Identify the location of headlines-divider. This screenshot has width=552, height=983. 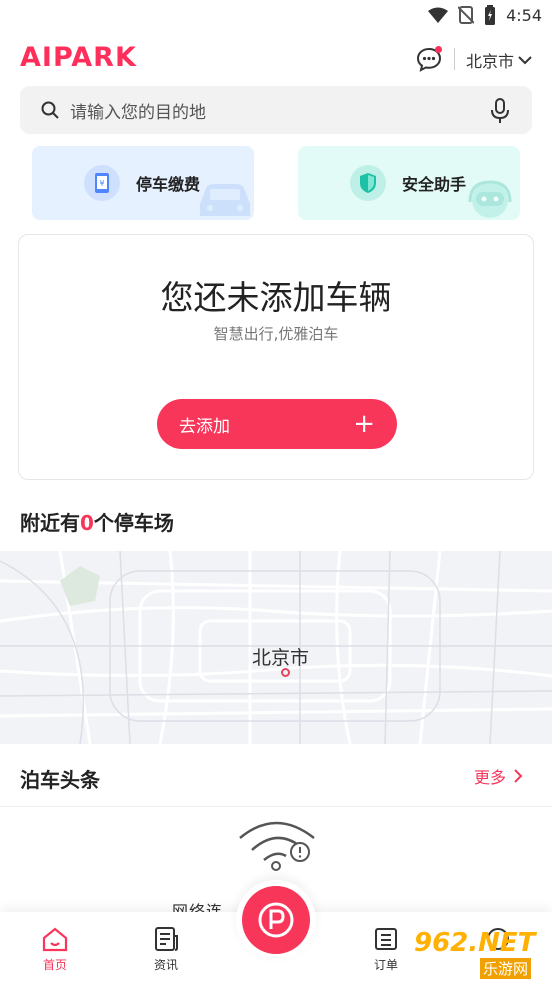
(276, 806).